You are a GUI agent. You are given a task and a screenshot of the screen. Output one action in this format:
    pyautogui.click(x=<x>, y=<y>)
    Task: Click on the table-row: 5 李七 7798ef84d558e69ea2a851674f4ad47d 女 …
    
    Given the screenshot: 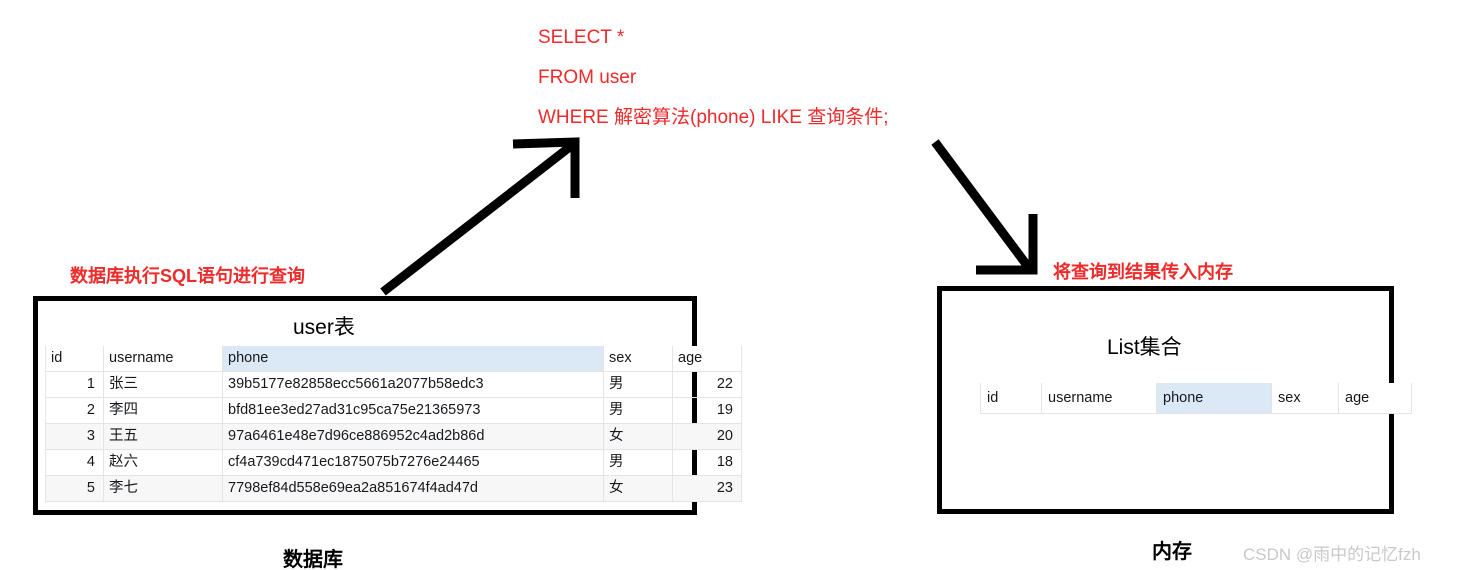 What is the action you would take?
    pyautogui.click(x=393, y=488)
    